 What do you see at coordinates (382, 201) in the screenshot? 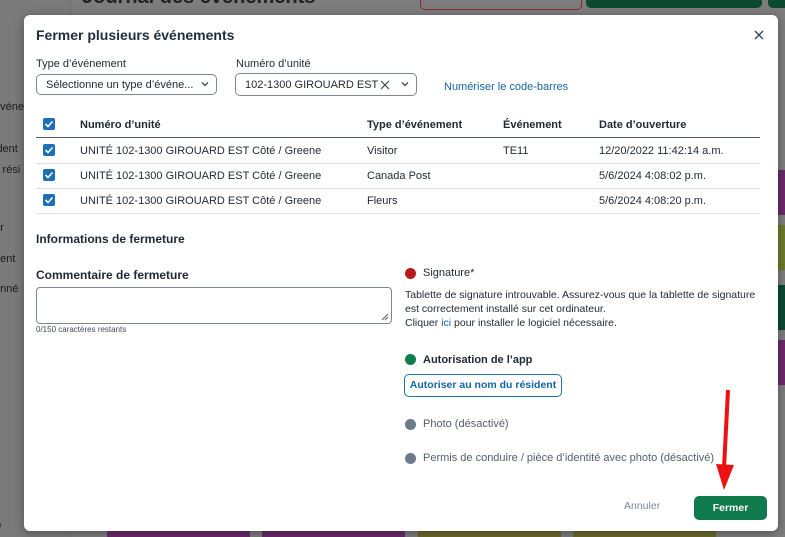
I see `row-type: Fleurs` at bounding box center [382, 201].